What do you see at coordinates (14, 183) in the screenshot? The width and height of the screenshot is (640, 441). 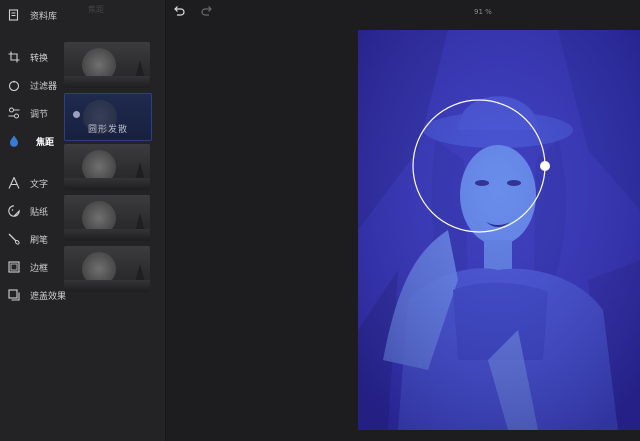 I see `text-icon` at bounding box center [14, 183].